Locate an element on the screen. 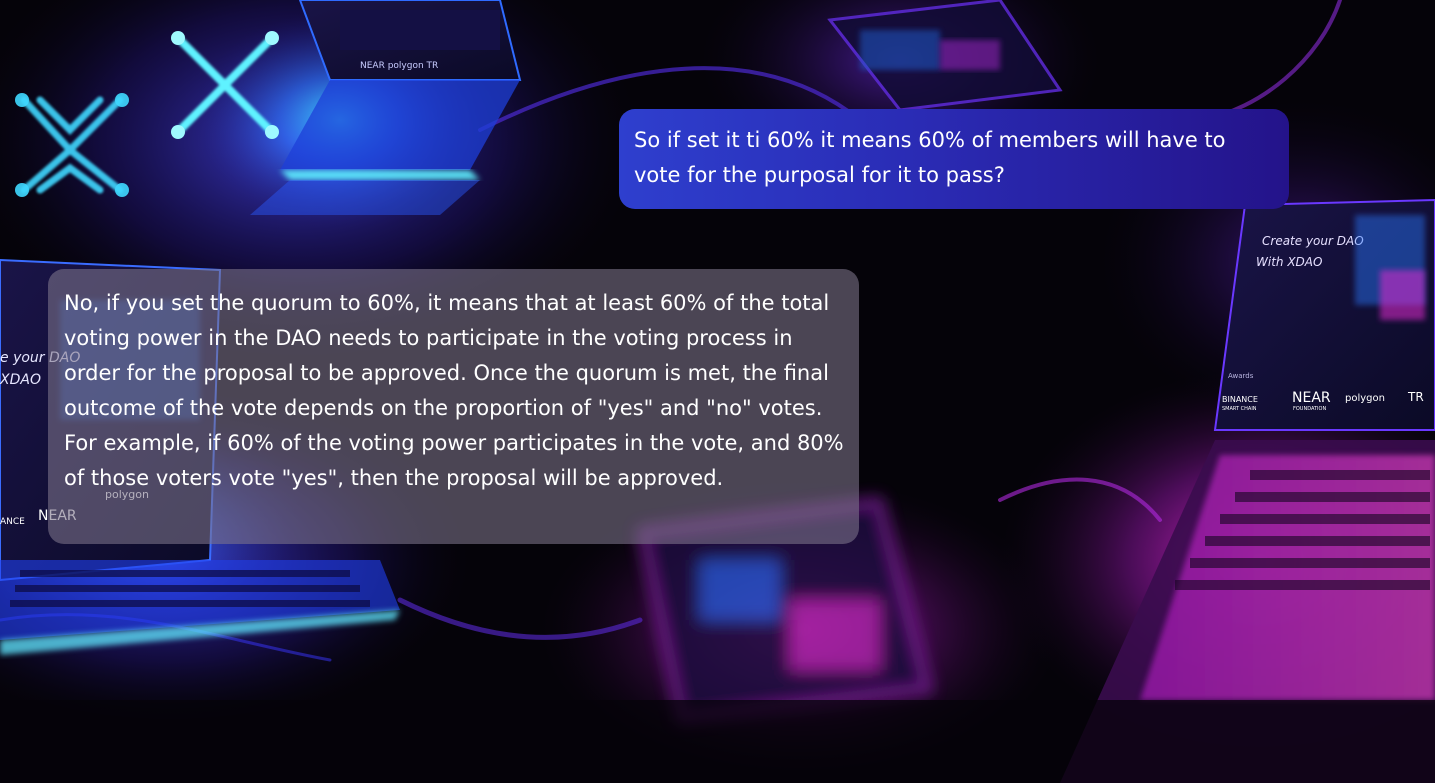  svg-text: With XDAO is located at coordinates (1289, 262).